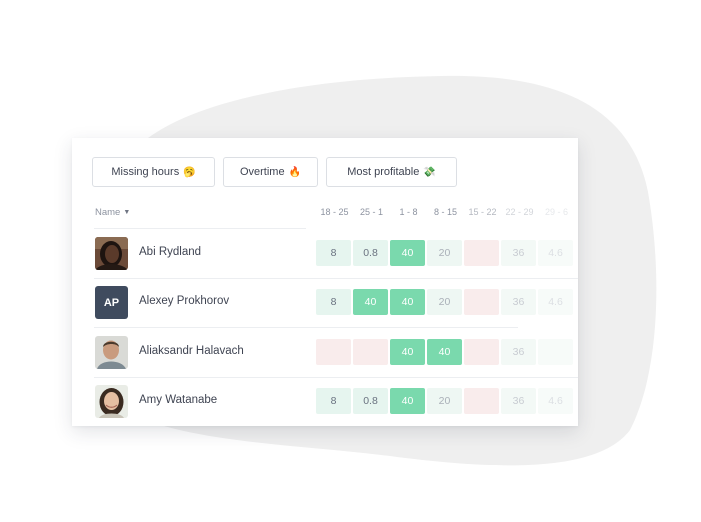  I want to click on fire-icon: 🔥, so click(295, 172).